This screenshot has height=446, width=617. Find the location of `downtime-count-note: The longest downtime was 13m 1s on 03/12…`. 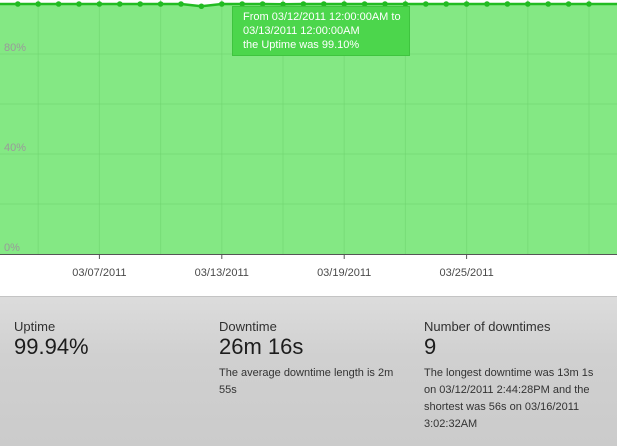

downtime-count-note: The longest downtime was 13m 1s on 03/12… is located at coordinates (511, 399).